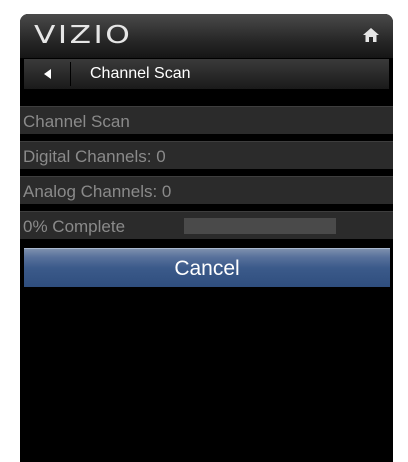 This screenshot has height=462, width=408. I want to click on home-icon, so click(371, 35).